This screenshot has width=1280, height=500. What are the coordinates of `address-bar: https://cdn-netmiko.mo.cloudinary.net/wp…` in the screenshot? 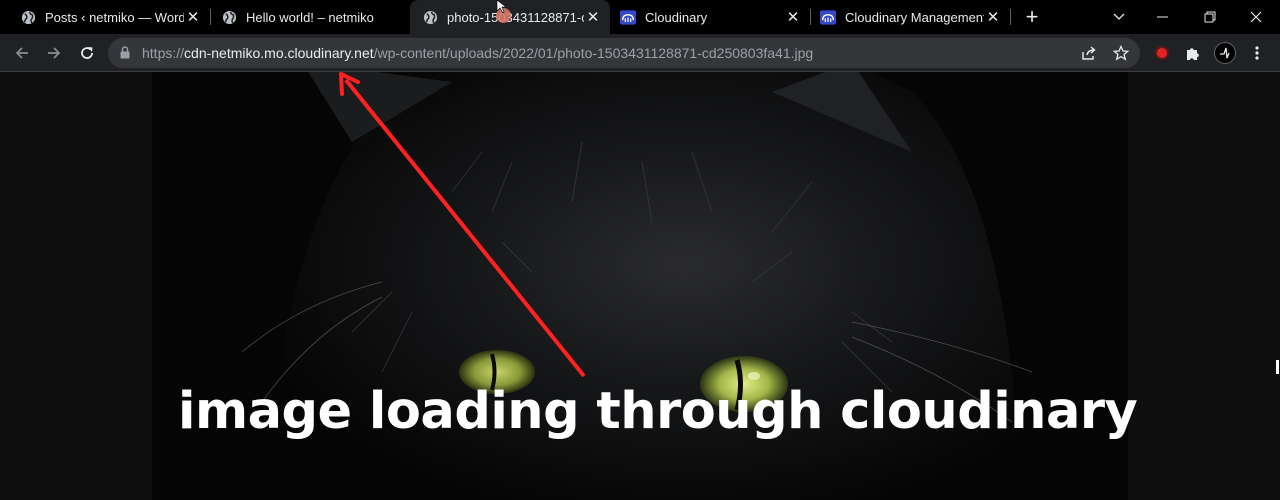 It's located at (624, 53).